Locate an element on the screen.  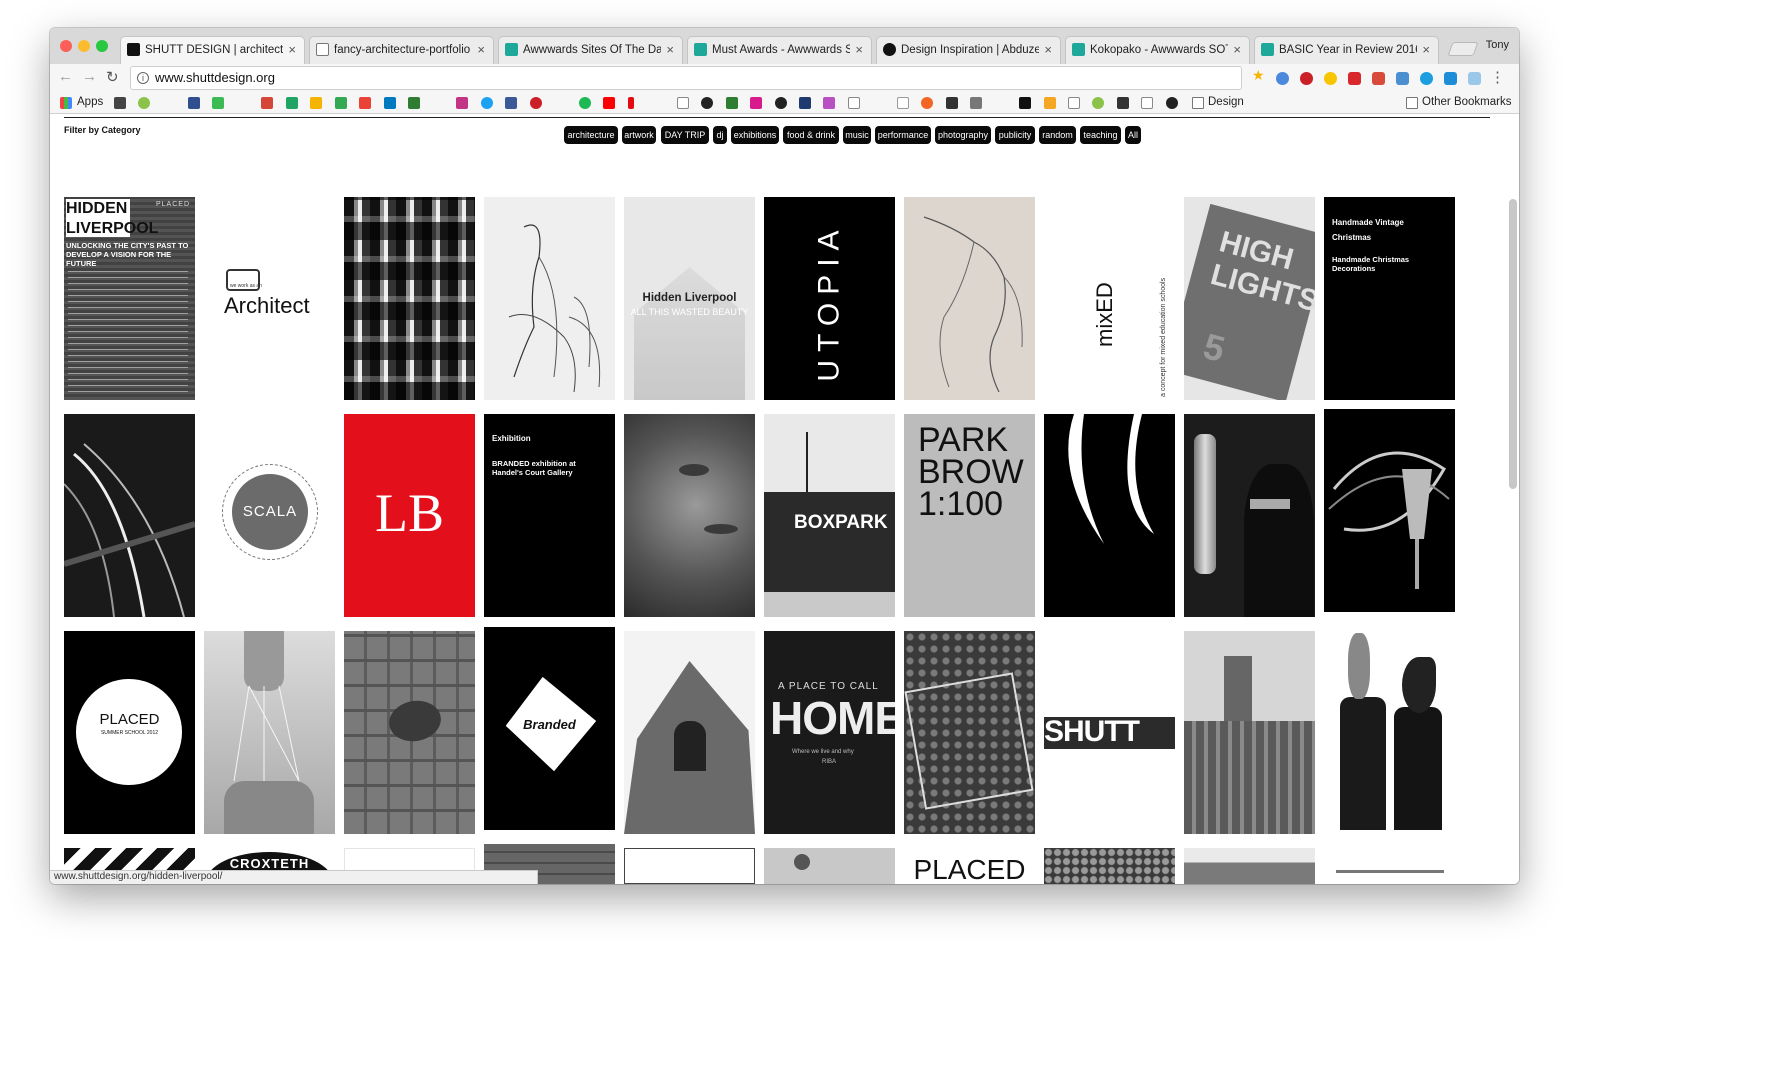
browser-tab-5: Design Inspiration | Abduzee × is located at coordinates (968, 50).